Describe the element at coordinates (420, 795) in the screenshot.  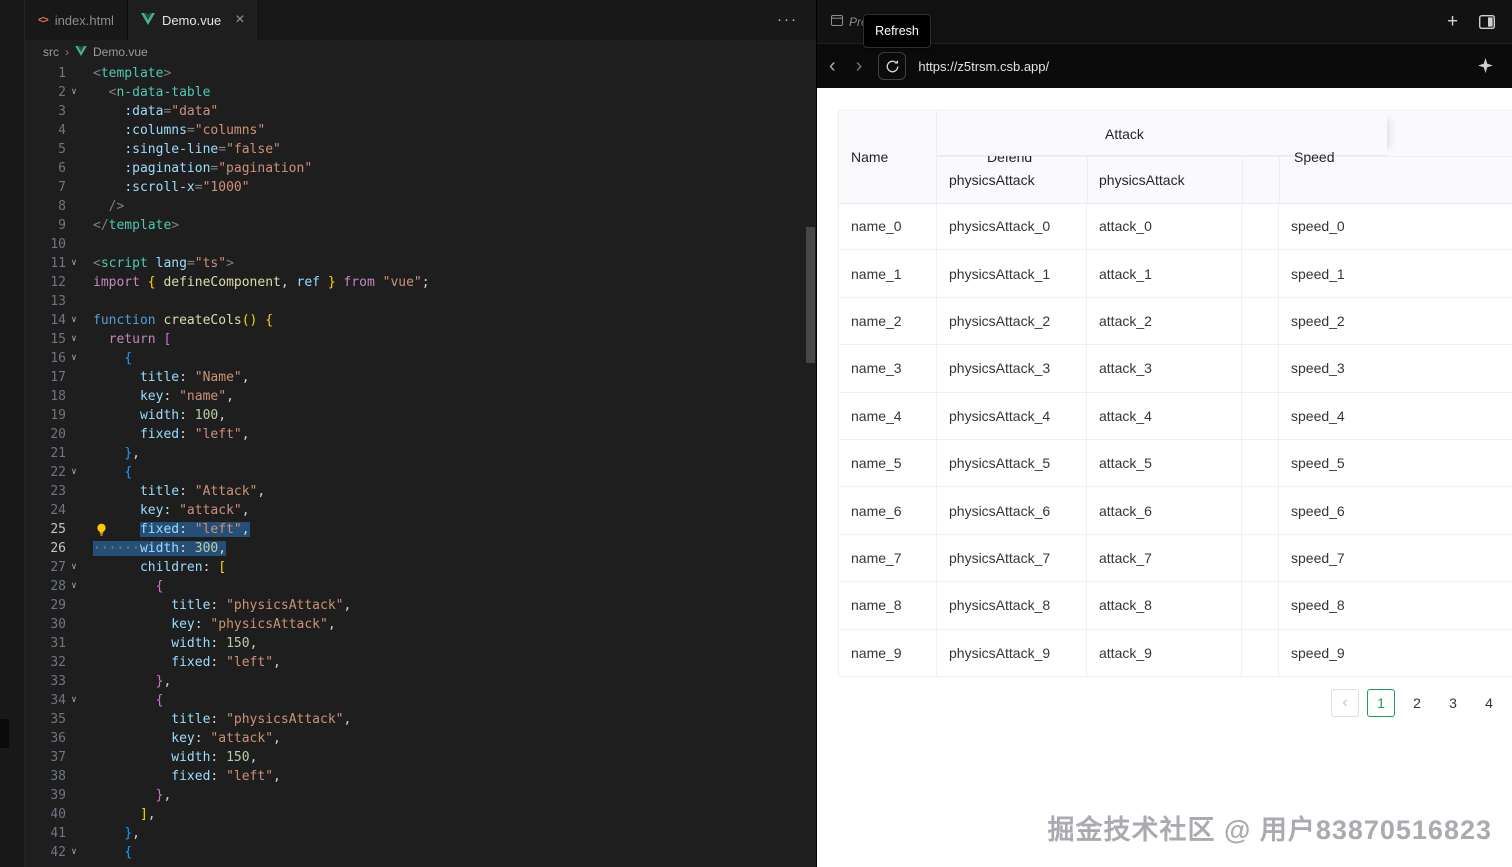
I see `code-line-39: 39 },` at that location.